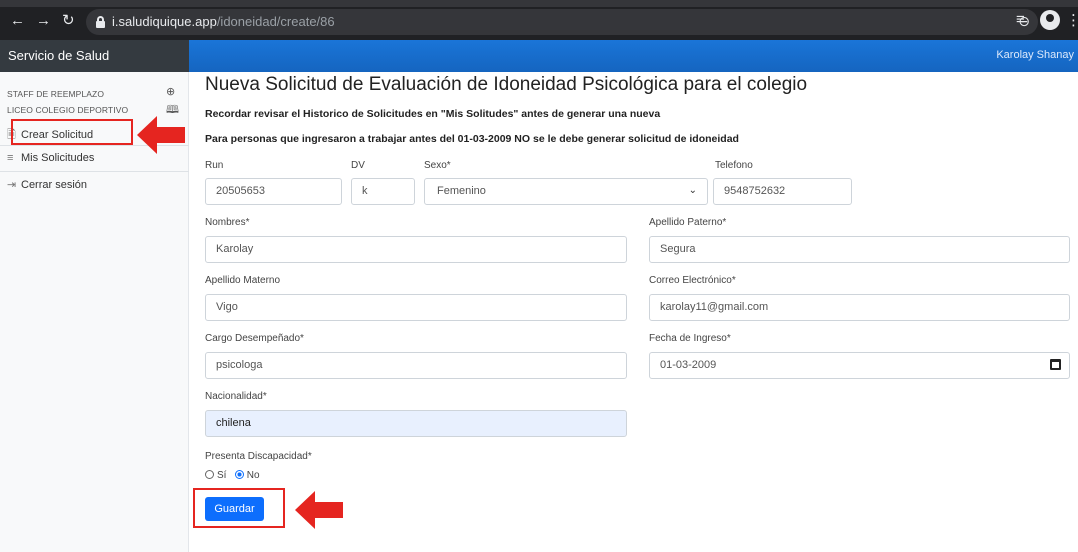 This screenshot has height=552, width=1078. I want to click on sexo-select-value: Femenino, so click(461, 191).